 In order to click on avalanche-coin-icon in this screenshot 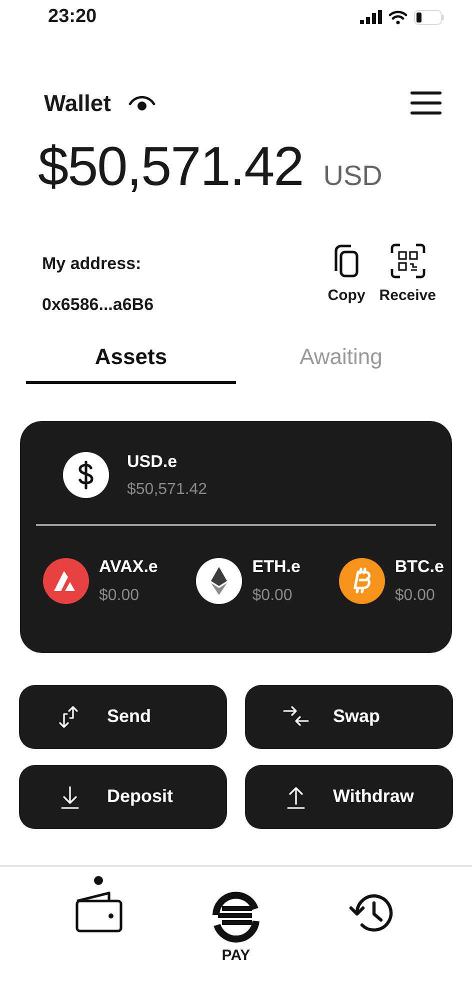, I will do `click(66, 581)`.